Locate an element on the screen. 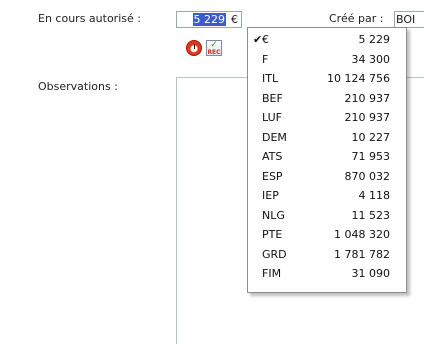  currency-amount: 870 032 is located at coordinates (367, 176).